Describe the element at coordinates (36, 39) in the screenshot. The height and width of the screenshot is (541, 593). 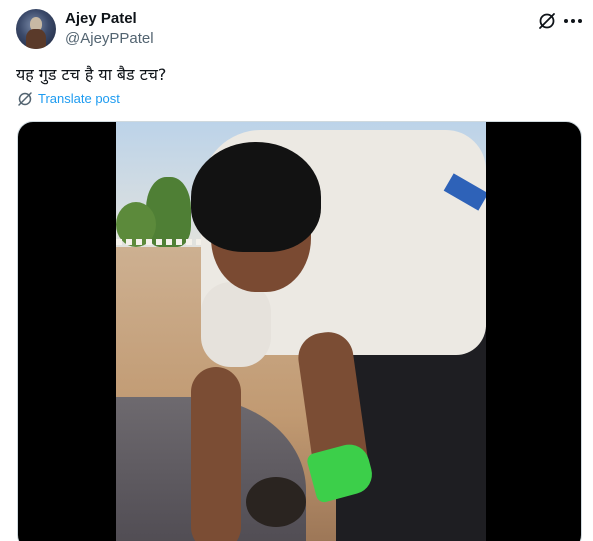
I see `avatar-figure-body` at that location.